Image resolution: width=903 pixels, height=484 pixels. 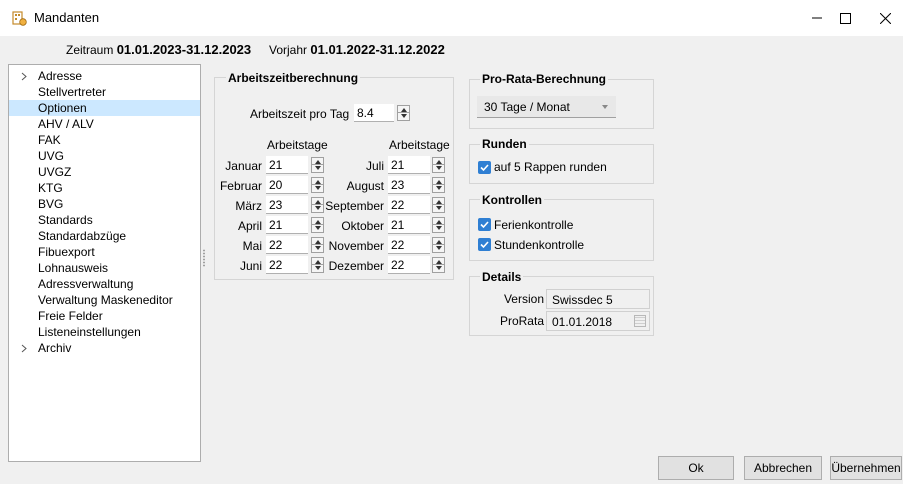 I want to click on tree-item-adressverwaltung: Adressverwaltung, so click(x=104, y=284).